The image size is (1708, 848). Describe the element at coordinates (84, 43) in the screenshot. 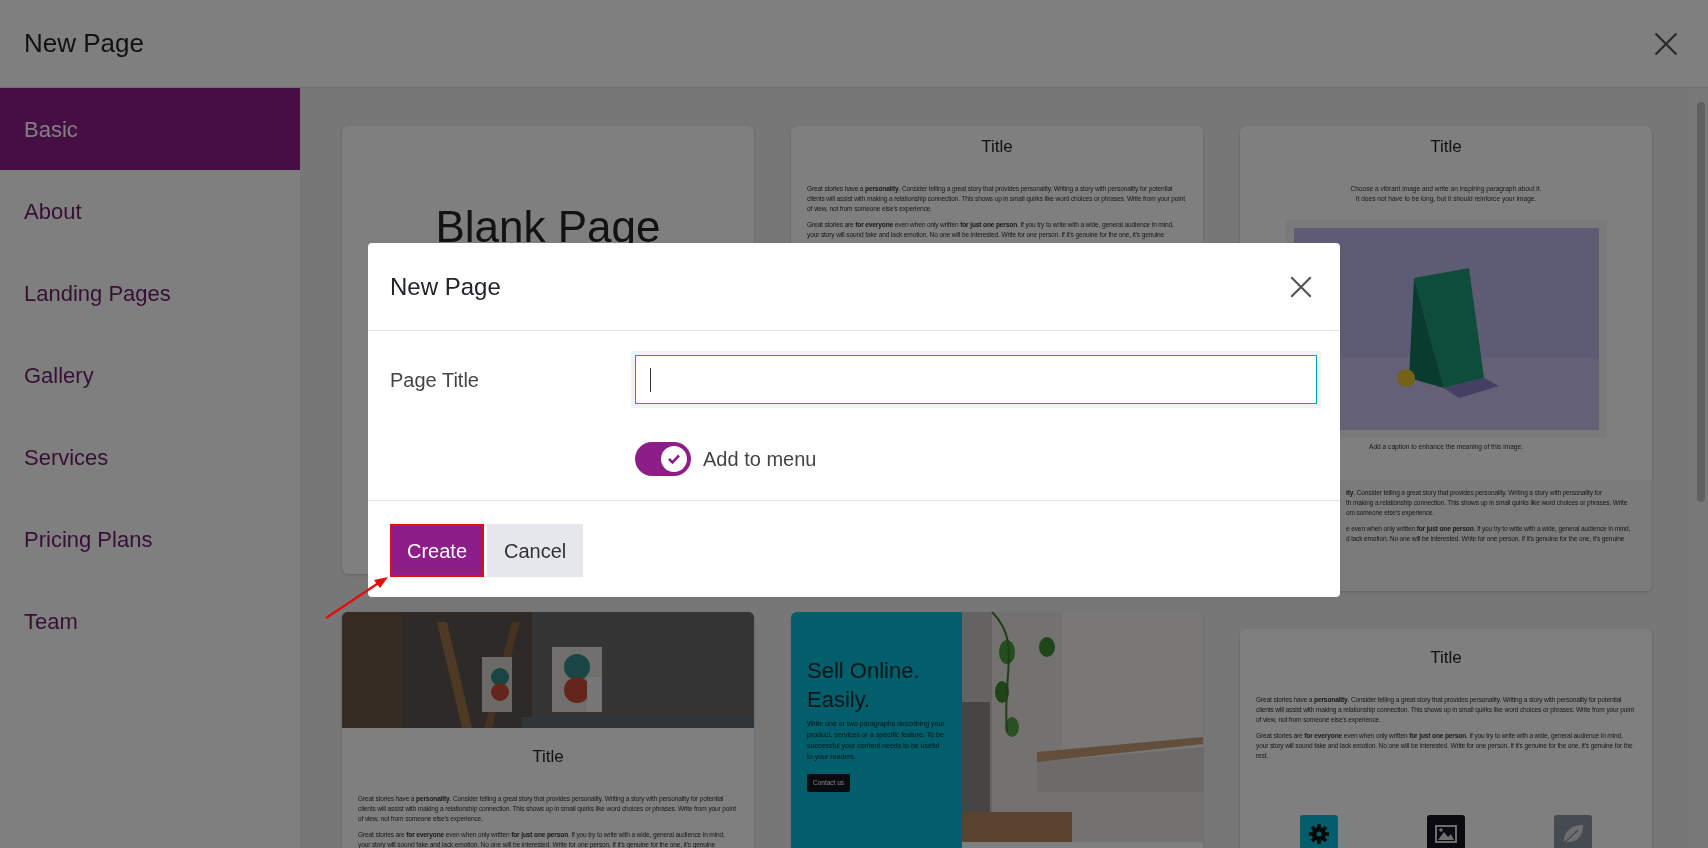

I see `window-title: New Page` at that location.